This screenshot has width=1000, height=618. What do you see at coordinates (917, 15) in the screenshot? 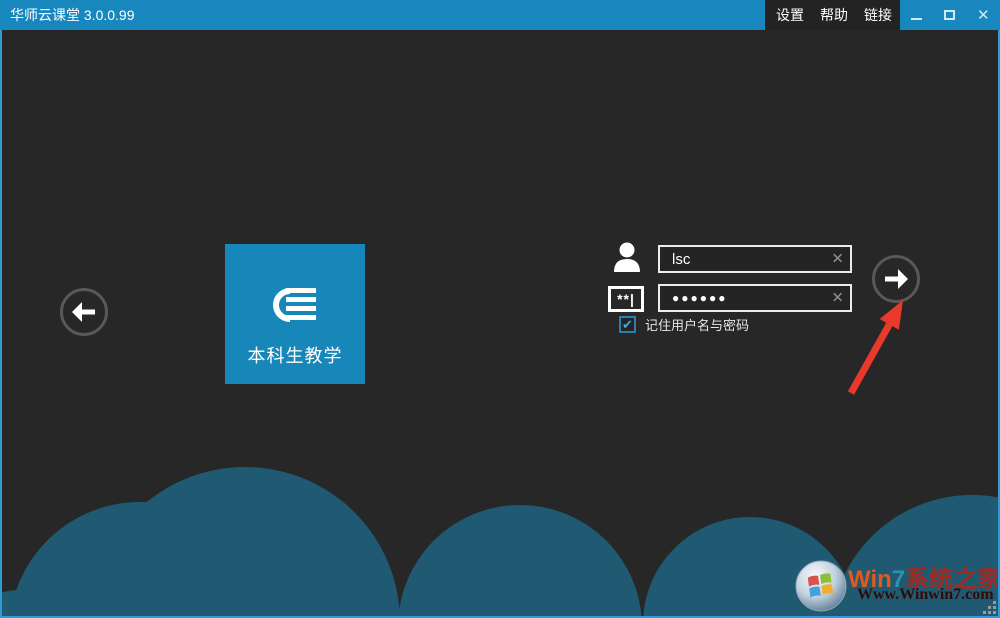
I see `minimize-button` at bounding box center [917, 15].